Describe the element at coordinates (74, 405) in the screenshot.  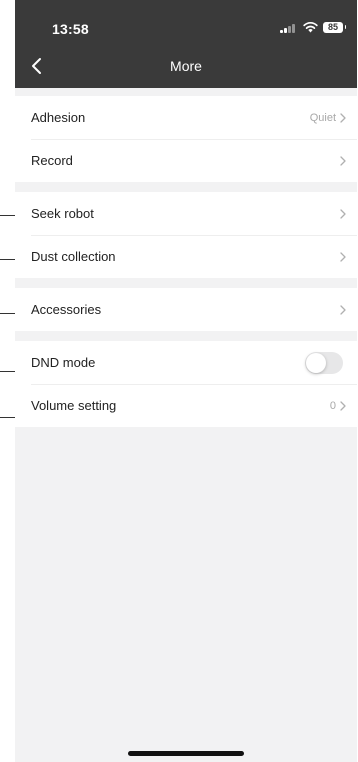
I see `settings-row-label: Volume setting` at that location.